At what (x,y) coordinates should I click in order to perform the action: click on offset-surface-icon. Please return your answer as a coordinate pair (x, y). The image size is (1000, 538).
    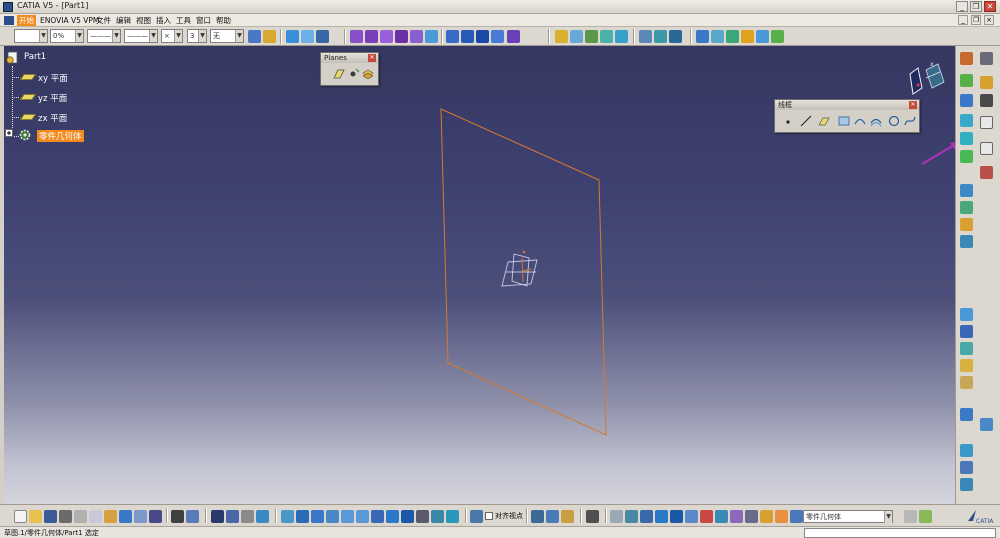
    Looking at the image, I should click on (966, 156).